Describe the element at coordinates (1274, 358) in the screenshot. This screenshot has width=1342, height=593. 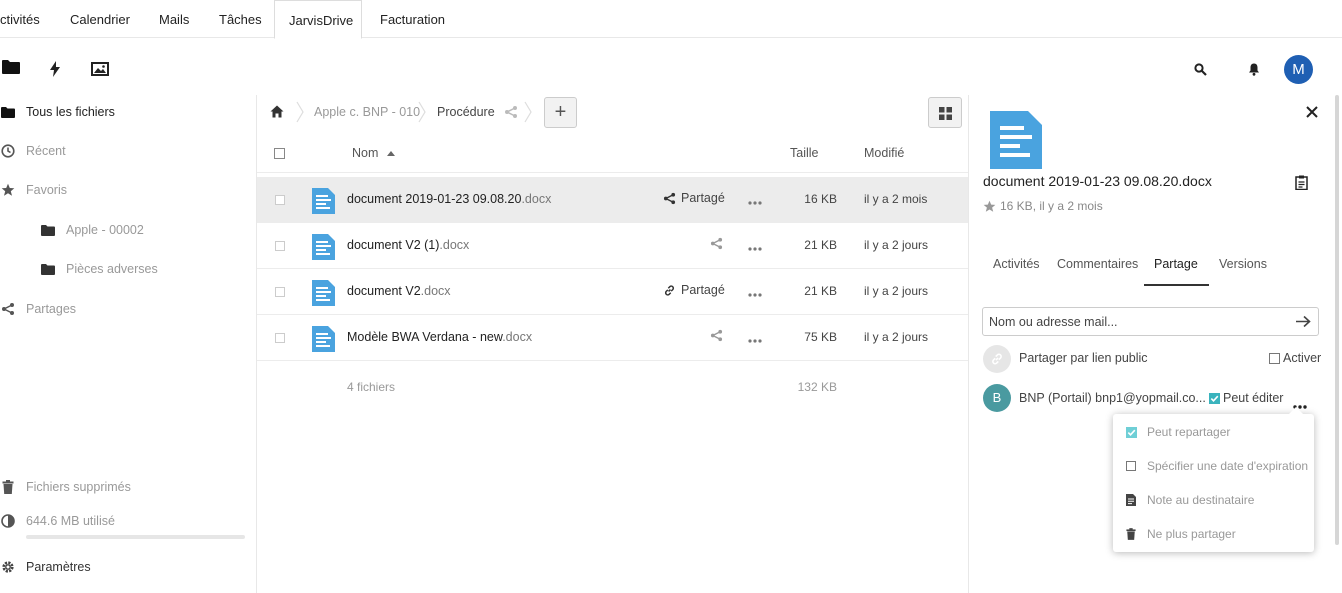
I see `checkbox-icon` at that location.